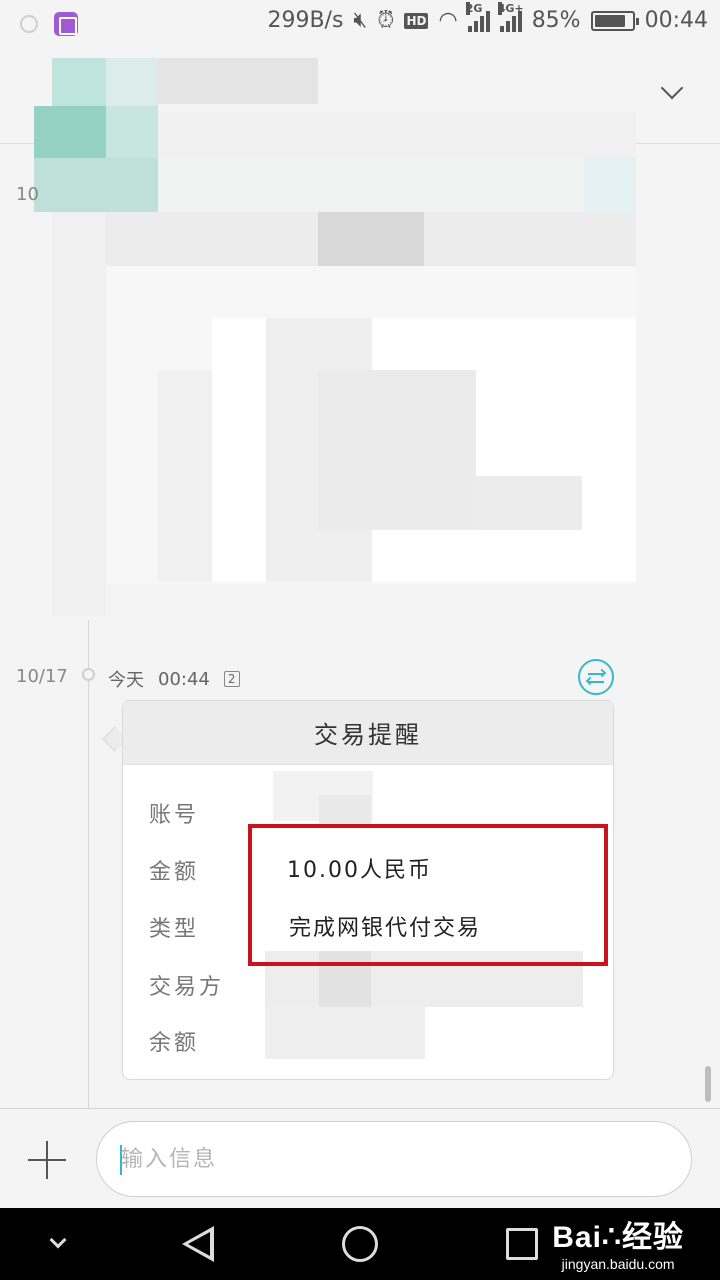 The height and width of the screenshot is (1280, 720). What do you see at coordinates (184, 679) in the screenshot?
I see `message-time: 00:44` at bounding box center [184, 679].